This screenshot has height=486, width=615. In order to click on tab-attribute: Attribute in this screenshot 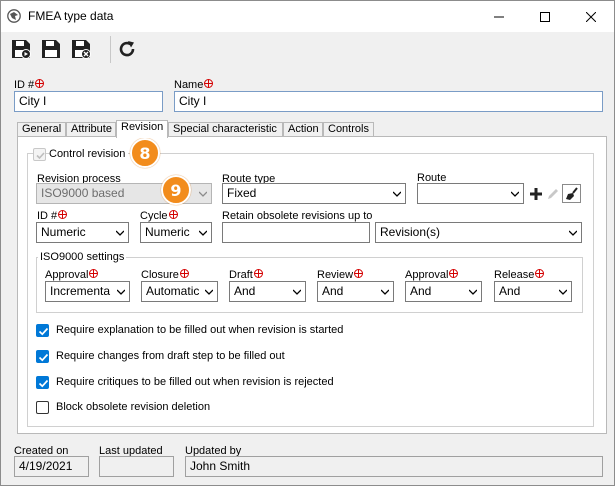, I will do `click(91, 129)`.